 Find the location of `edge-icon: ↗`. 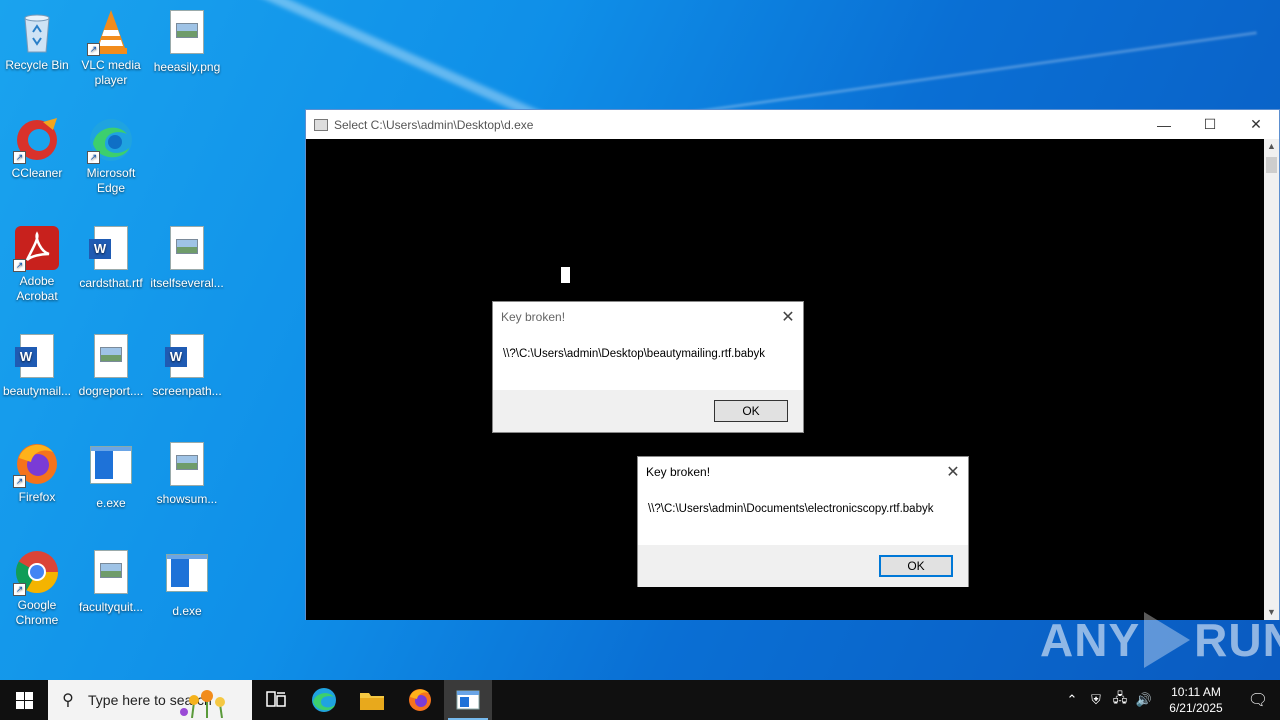

edge-icon: ↗ is located at coordinates (111, 140).